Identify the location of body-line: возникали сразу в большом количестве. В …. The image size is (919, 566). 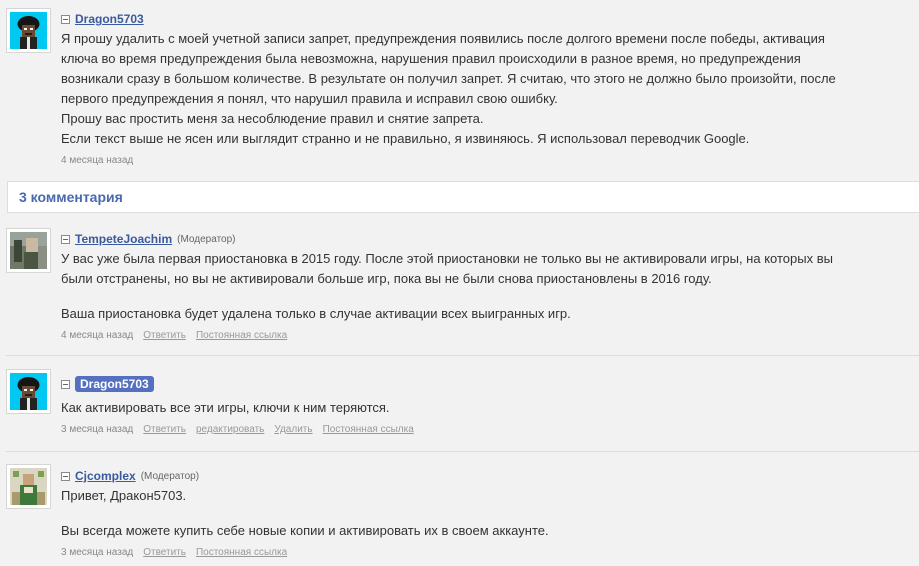
(448, 78).